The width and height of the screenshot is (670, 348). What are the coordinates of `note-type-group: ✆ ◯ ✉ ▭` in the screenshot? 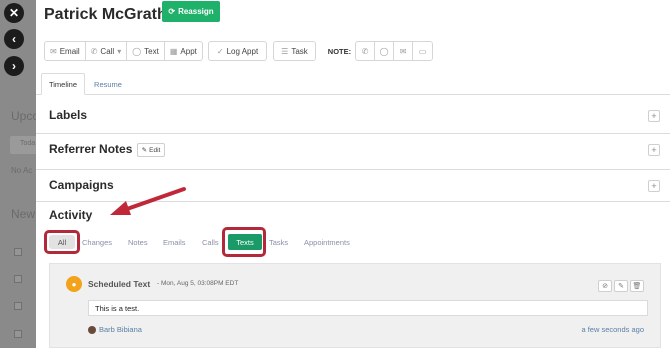 It's located at (394, 51).